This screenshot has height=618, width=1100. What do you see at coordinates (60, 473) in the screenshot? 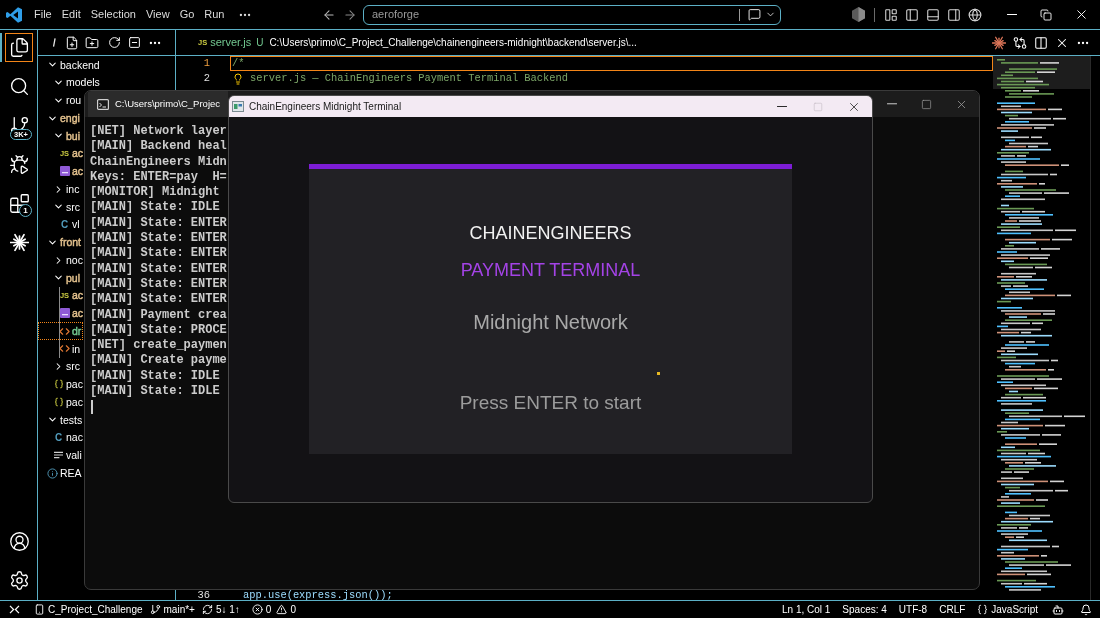
I see `tree-item: REA` at bounding box center [60, 473].